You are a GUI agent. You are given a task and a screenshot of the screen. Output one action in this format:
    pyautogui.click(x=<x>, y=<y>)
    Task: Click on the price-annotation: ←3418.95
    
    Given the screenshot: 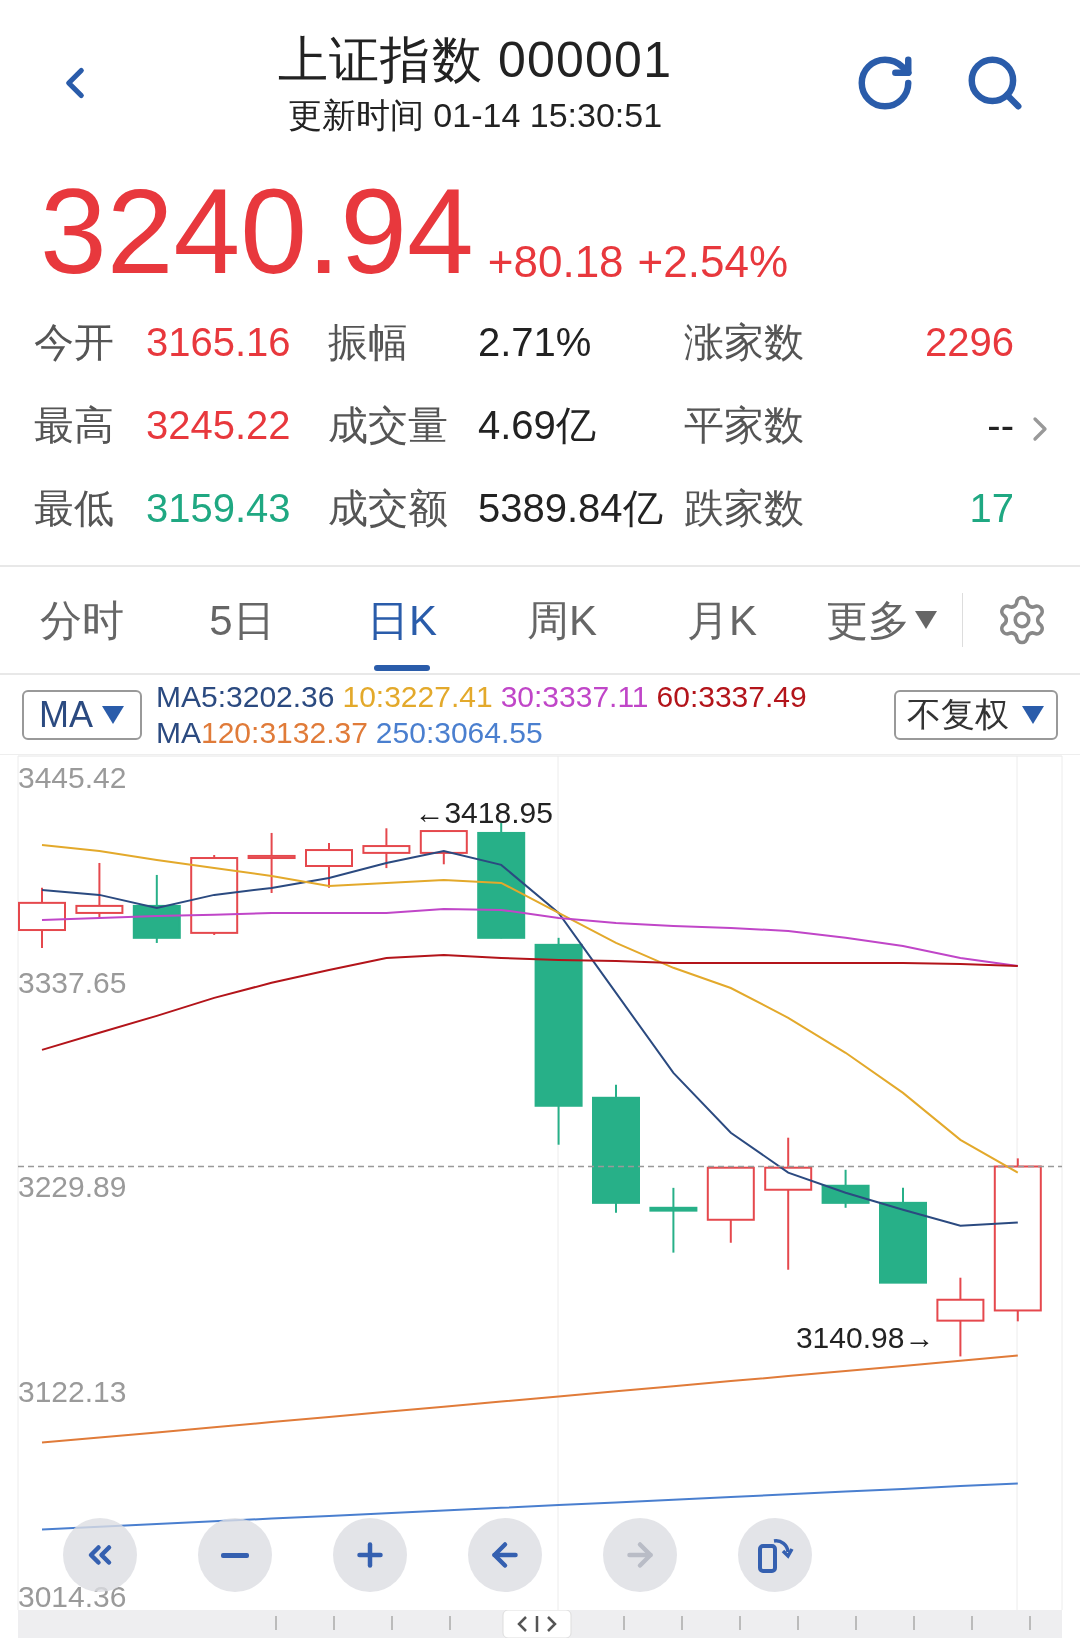 What is the action you would take?
    pyautogui.click(x=483, y=813)
    